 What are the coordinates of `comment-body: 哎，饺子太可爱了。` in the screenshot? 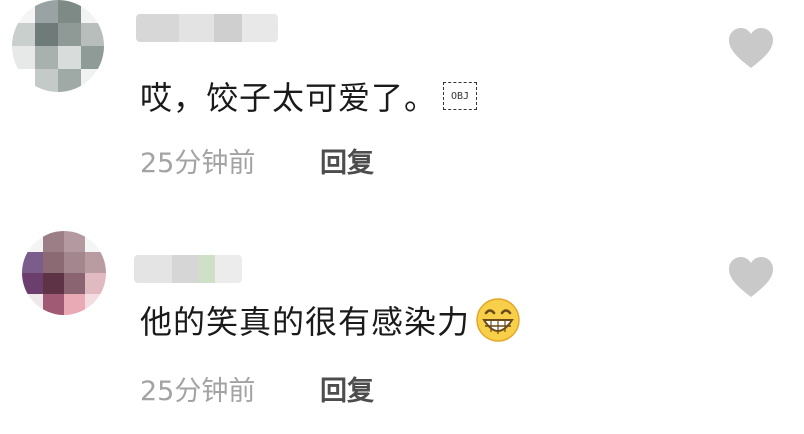 It's located at (289, 98).